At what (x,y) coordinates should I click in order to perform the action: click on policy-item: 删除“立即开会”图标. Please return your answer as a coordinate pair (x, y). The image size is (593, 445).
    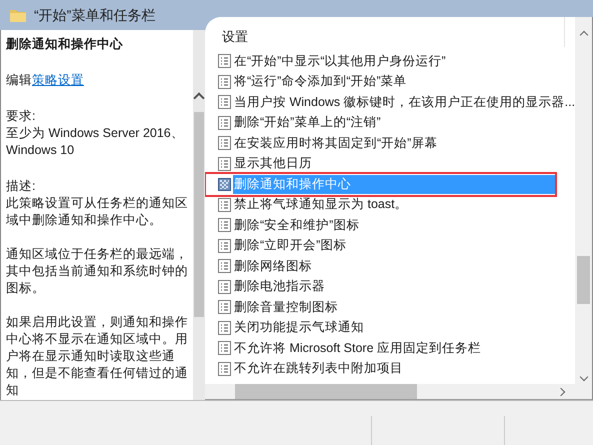
    Looking at the image, I should click on (396, 246).